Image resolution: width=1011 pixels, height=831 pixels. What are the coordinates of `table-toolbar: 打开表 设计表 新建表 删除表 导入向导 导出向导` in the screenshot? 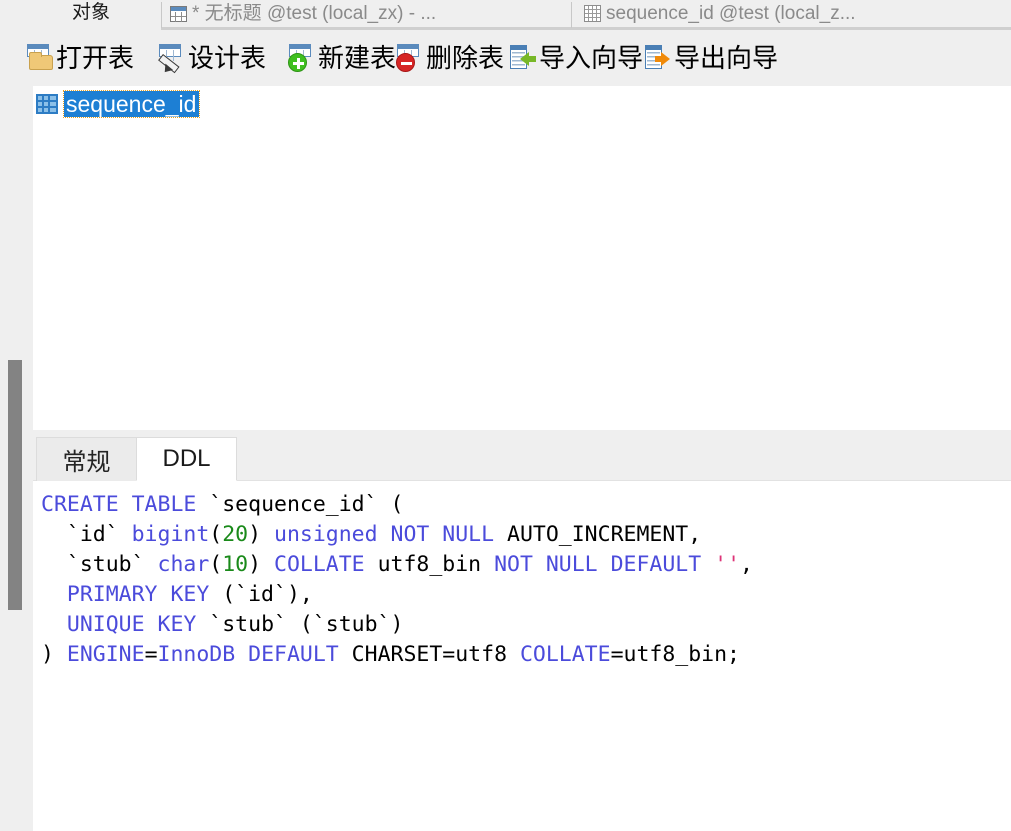 It's located at (505, 58).